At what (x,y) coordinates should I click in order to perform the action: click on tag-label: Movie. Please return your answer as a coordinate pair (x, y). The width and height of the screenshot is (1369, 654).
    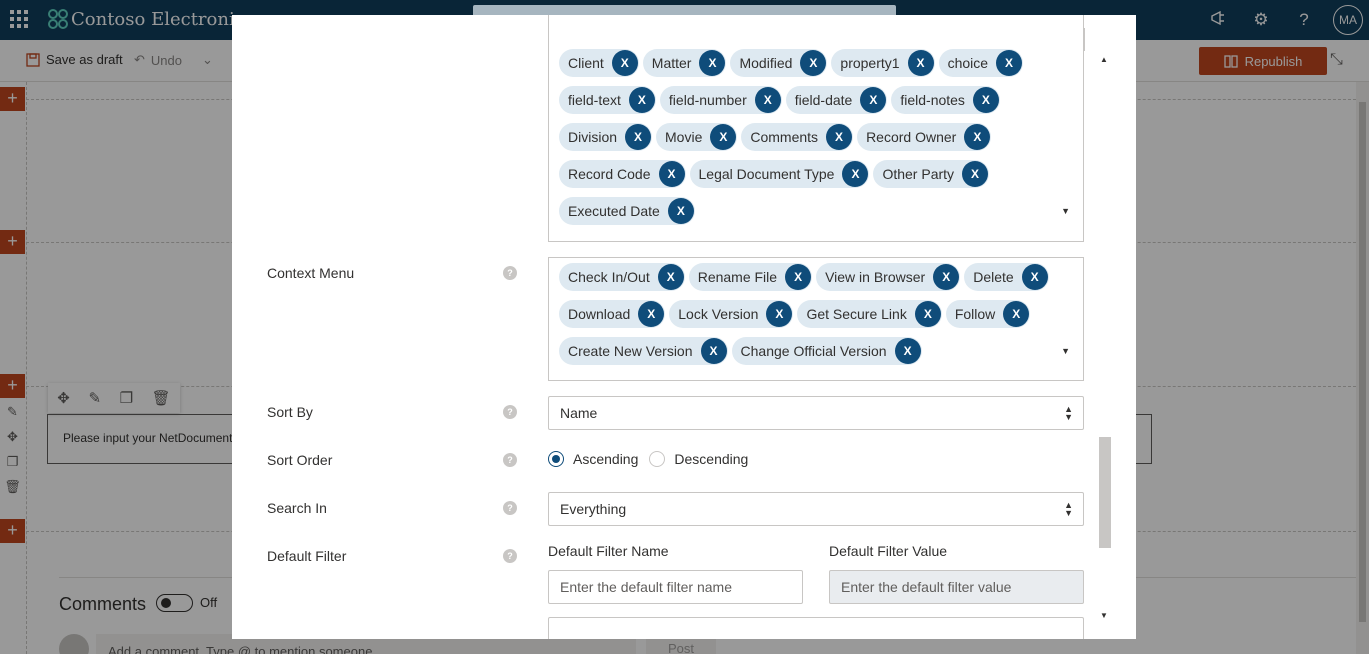
    Looking at the image, I should click on (684, 137).